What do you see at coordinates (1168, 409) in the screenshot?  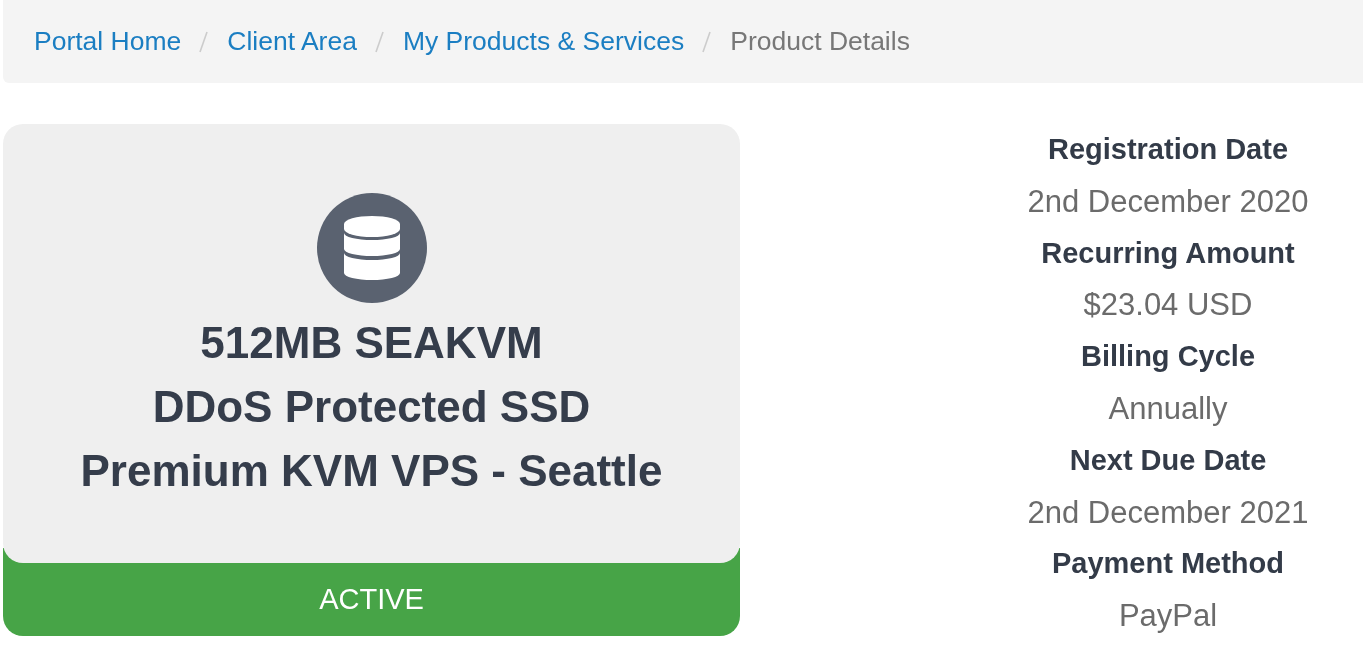 I see `detail-value: Annually` at bounding box center [1168, 409].